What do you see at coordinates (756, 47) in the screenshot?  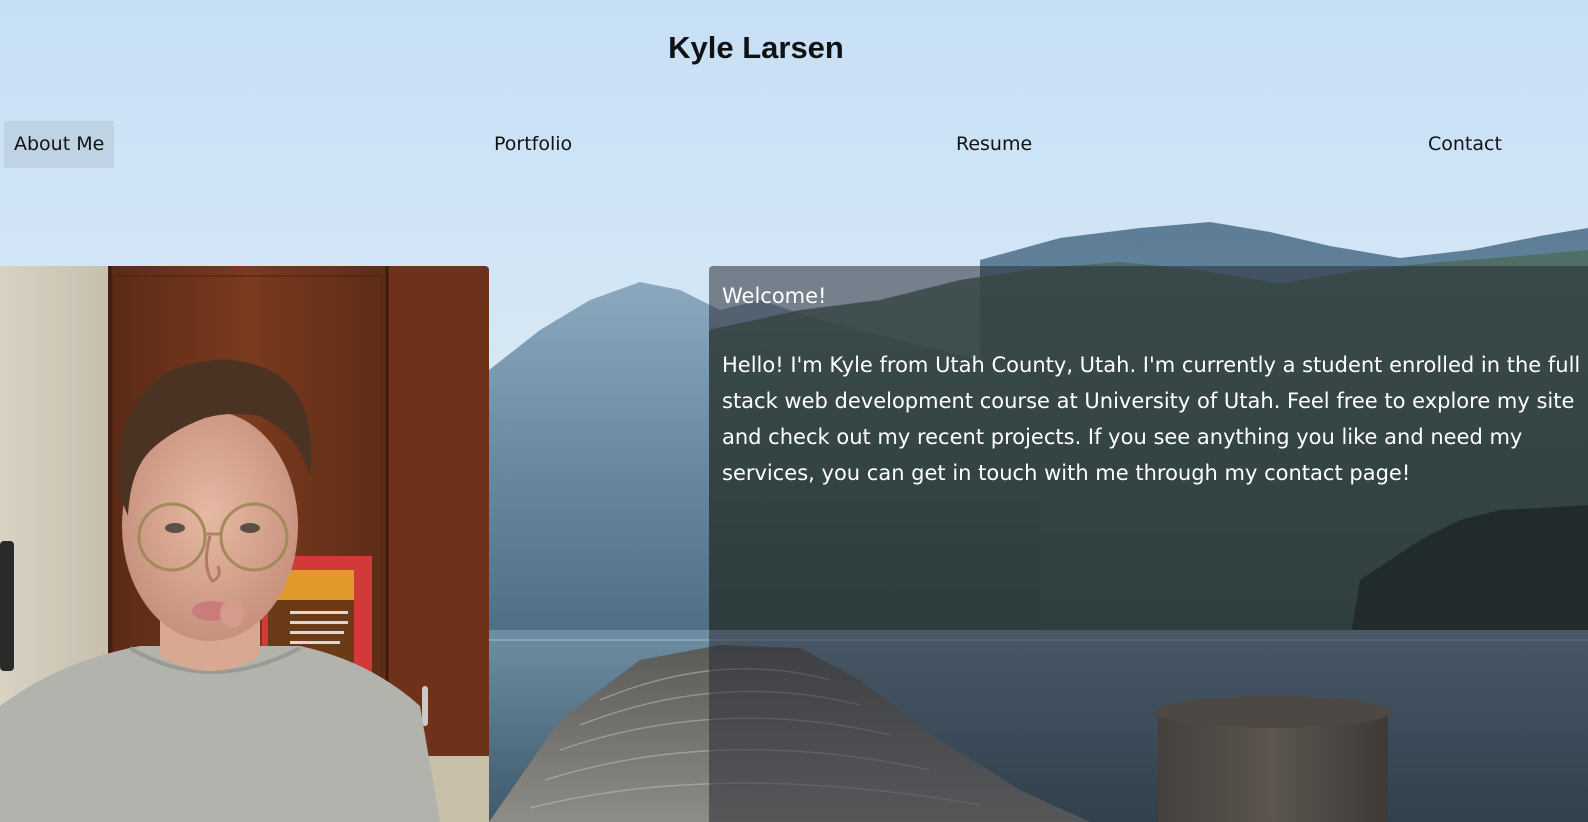 I see `site-title: Kyle Larsen` at bounding box center [756, 47].